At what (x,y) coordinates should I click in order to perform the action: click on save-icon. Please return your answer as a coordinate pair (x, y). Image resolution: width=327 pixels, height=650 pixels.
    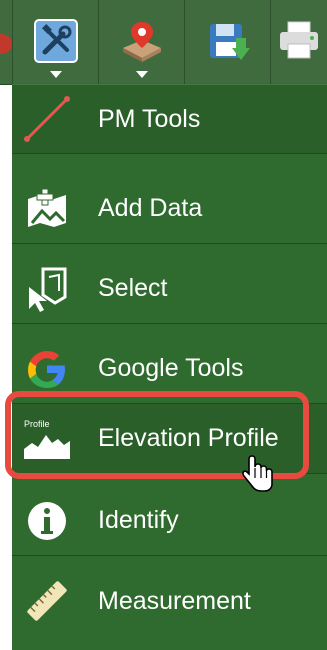
    Looking at the image, I should click on (228, 43).